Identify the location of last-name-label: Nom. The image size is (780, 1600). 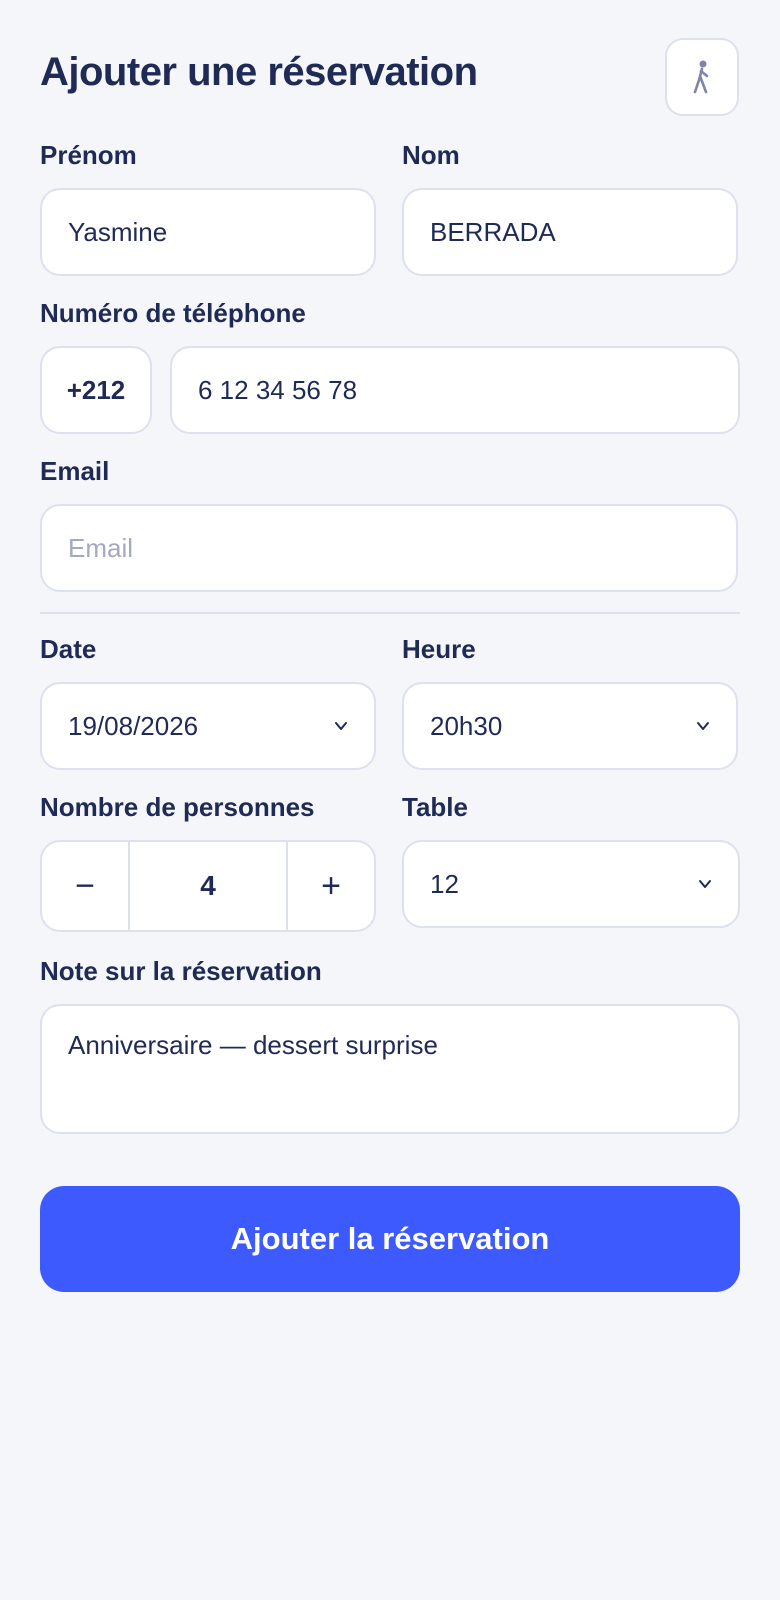
(431, 155).